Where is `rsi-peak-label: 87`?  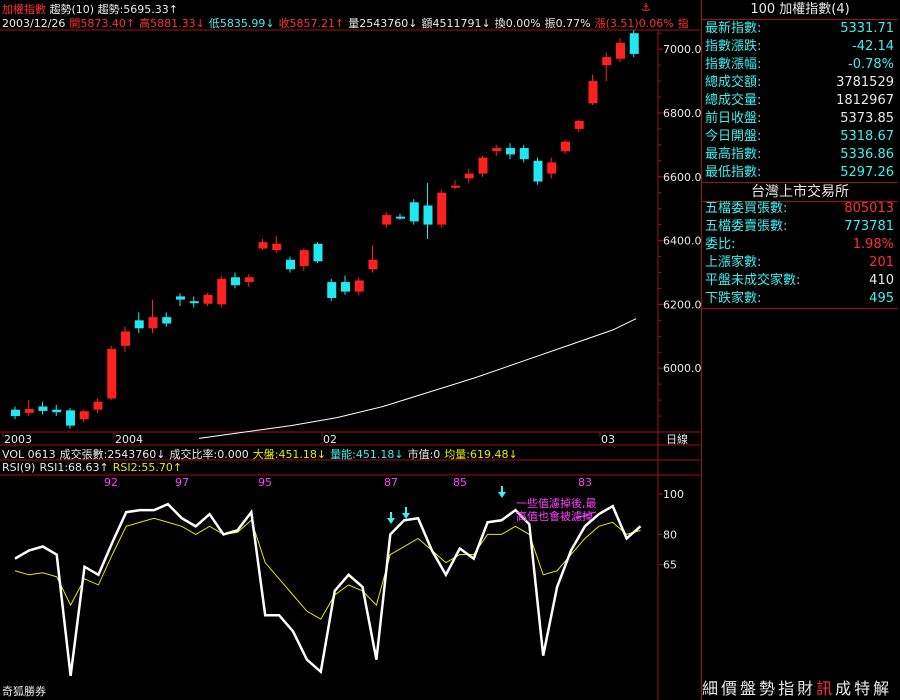
rsi-peak-label: 87 is located at coordinates (391, 482).